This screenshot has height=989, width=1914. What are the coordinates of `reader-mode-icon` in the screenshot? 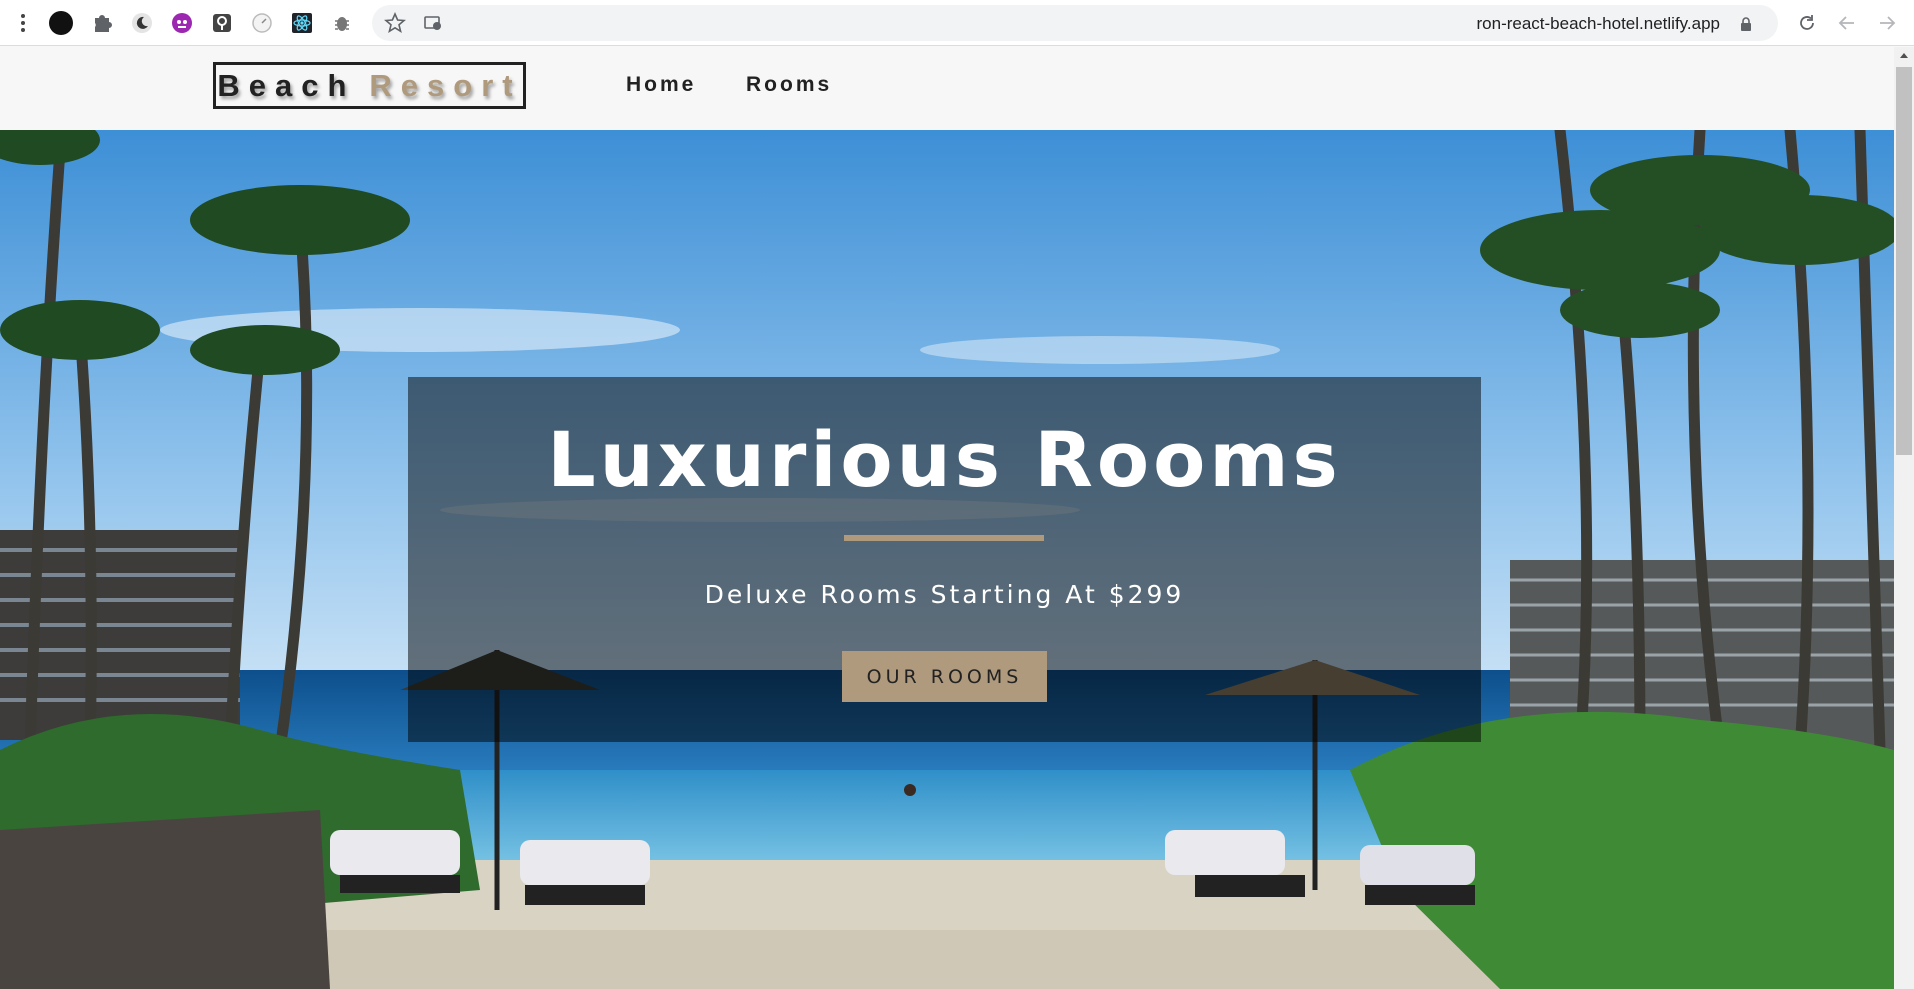 It's located at (433, 23).